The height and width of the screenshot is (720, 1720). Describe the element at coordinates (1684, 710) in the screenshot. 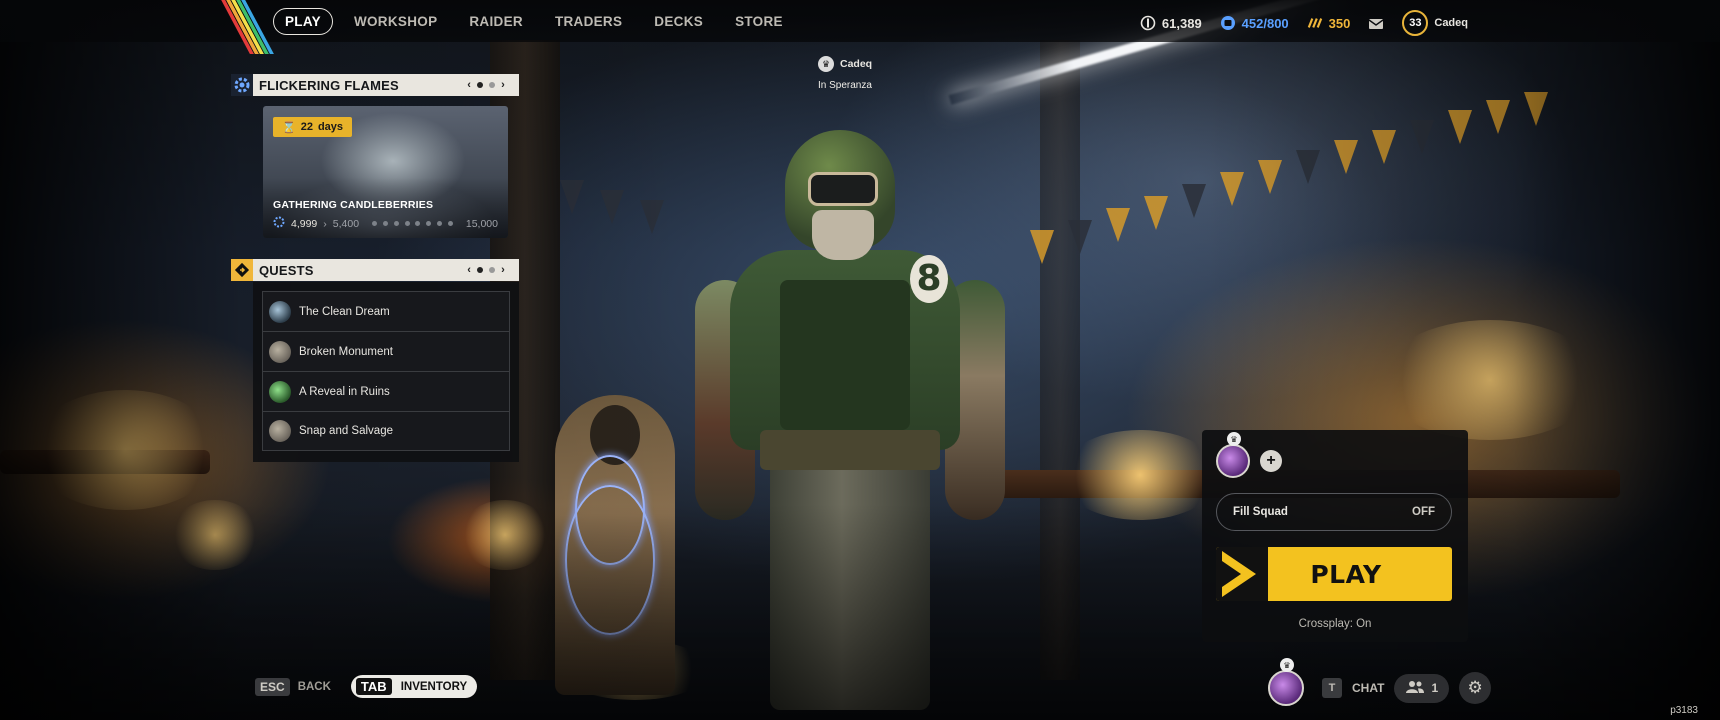

I see `build-id: p3183` at that location.